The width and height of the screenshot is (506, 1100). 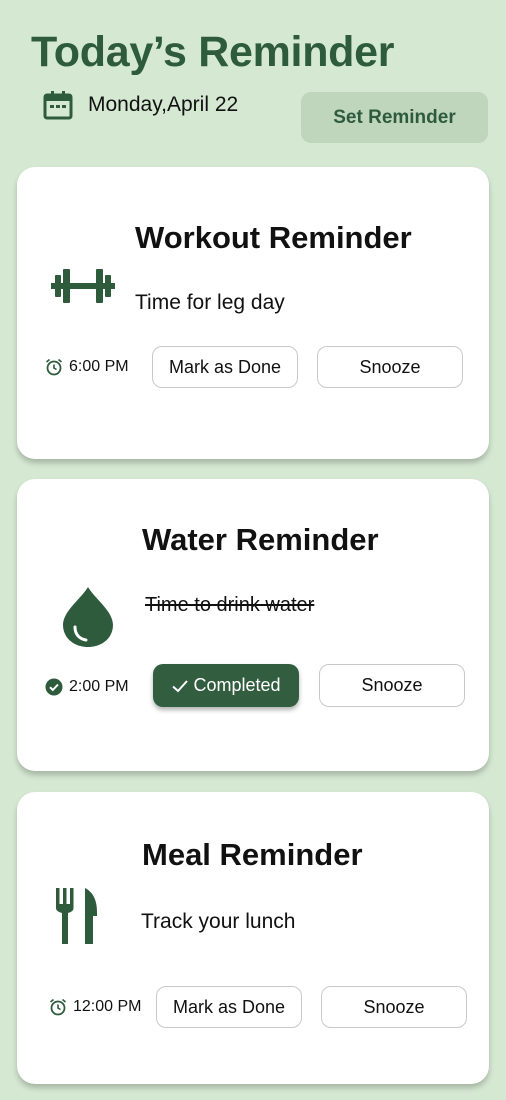 What do you see at coordinates (76, 916) in the screenshot?
I see `fork-knife-icon` at bounding box center [76, 916].